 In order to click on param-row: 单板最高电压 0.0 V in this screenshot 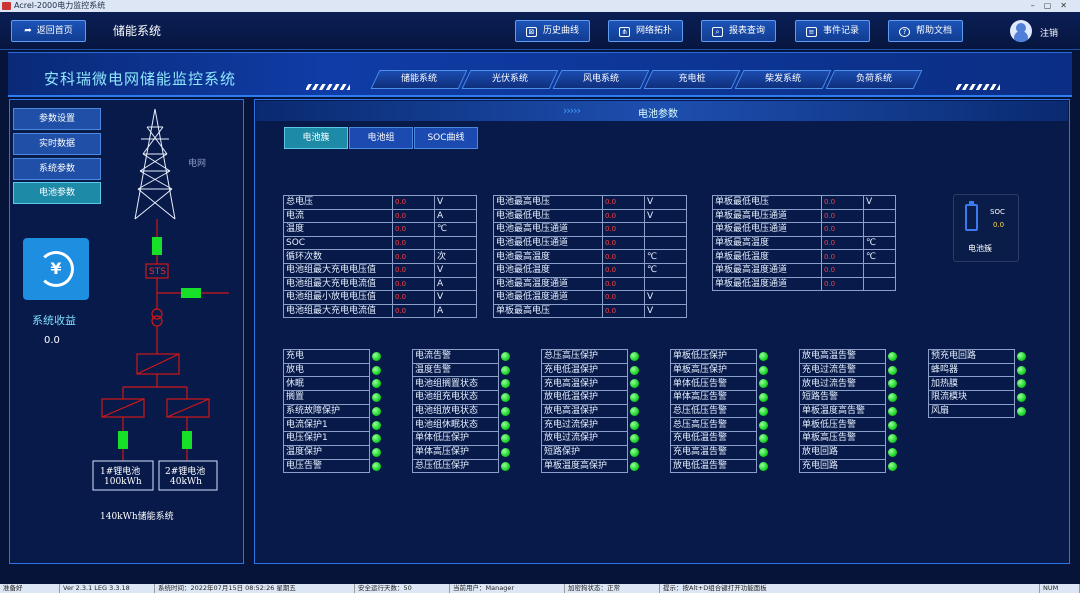, I will do `click(590, 311)`.